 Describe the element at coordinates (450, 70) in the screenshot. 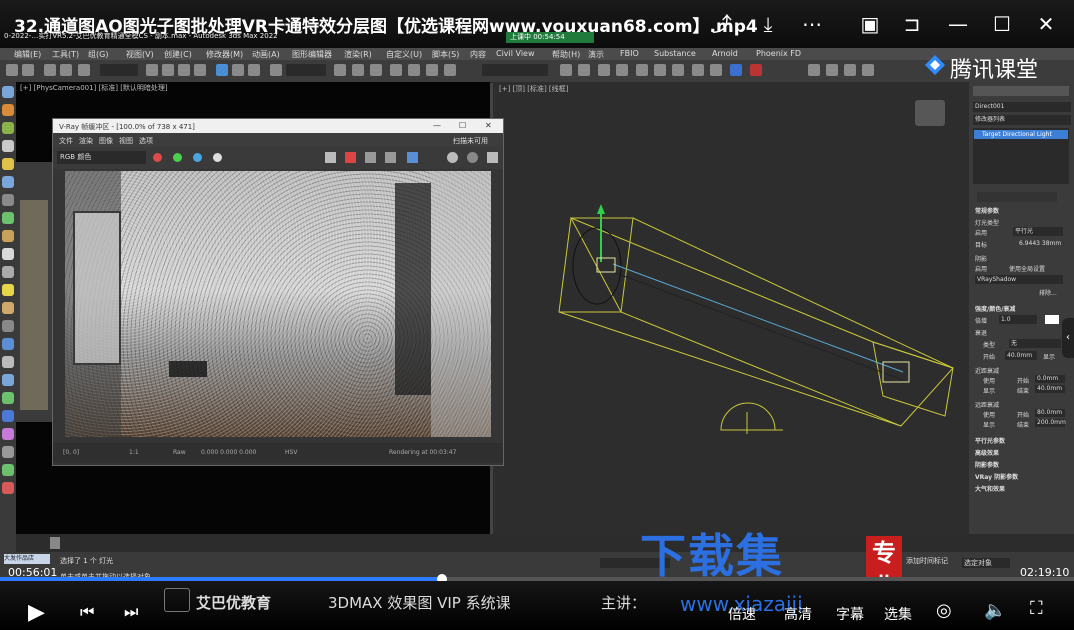

I see `spinner-snap-icon` at that location.